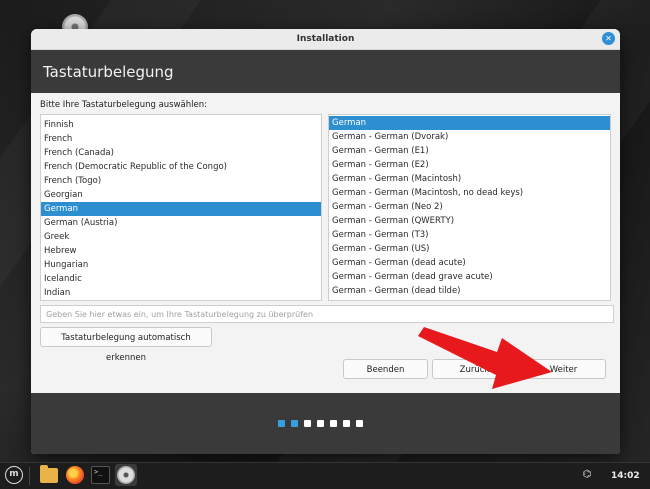 The height and width of the screenshot is (489, 650). What do you see at coordinates (181, 237) in the screenshot?
I see `layout-list-item: Greek` at bounding box center [181, 237].